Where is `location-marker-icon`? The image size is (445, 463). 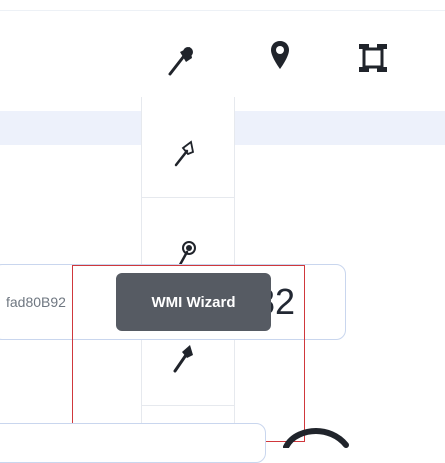
location-marker-icon is located at coordinates (280, 55).